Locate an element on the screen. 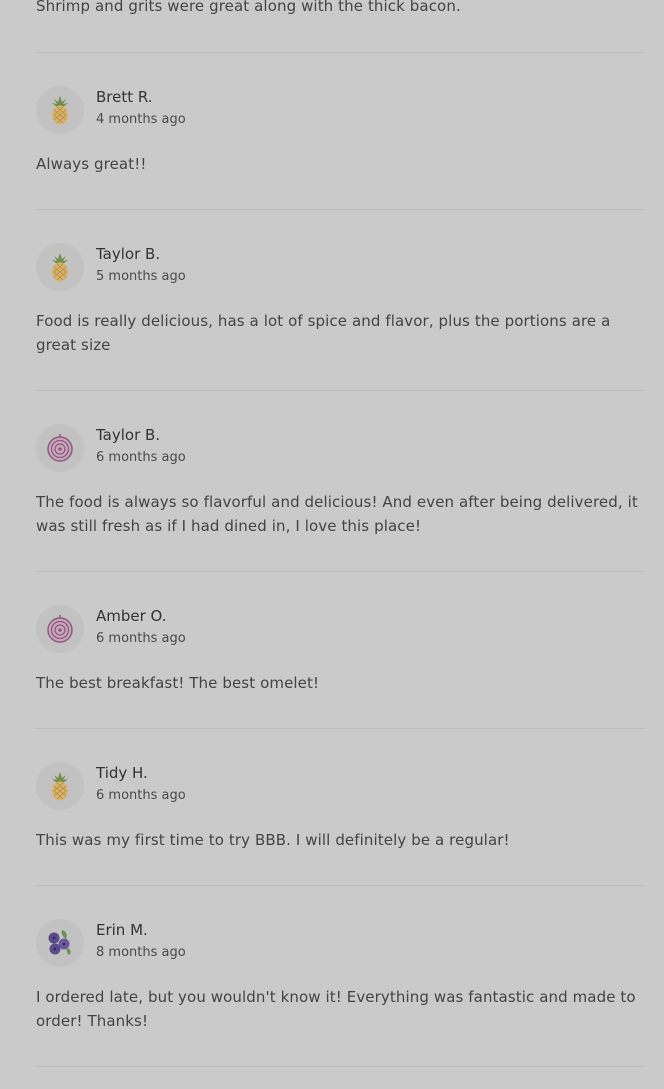 The image size is (664, 1089). reviewer-name: Erin M. is located at coordinates (122, 930).